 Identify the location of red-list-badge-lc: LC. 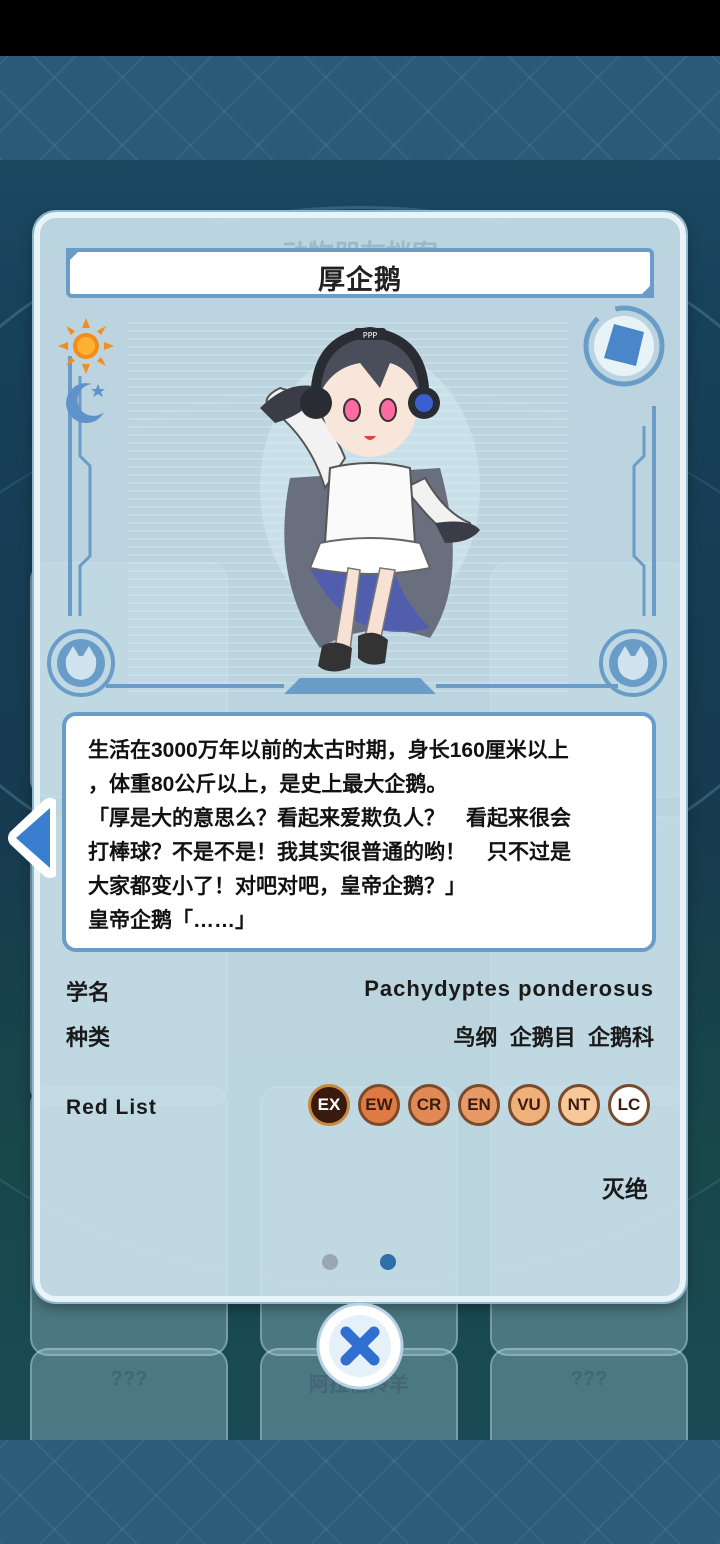
(629, 1105).